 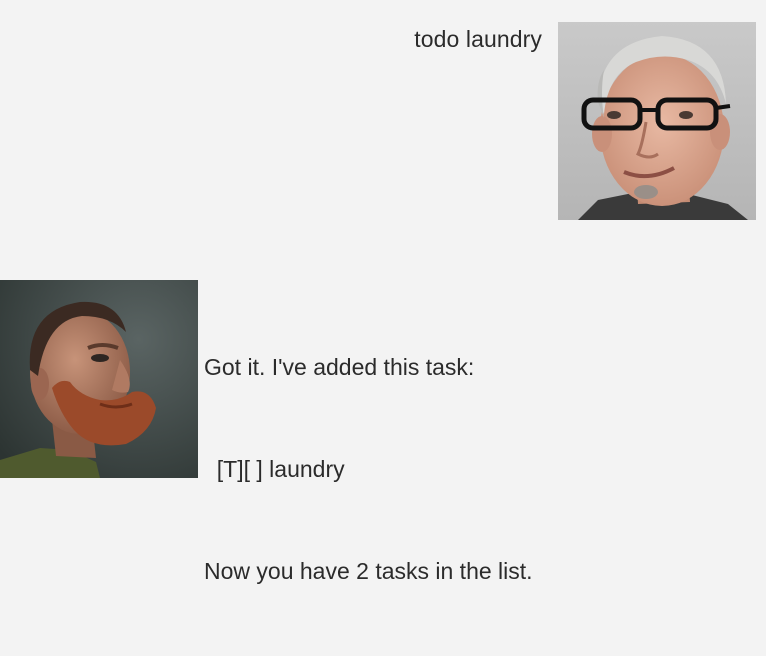 I want to click on user-message-text: todo laundry, so click(x=478, y=39).